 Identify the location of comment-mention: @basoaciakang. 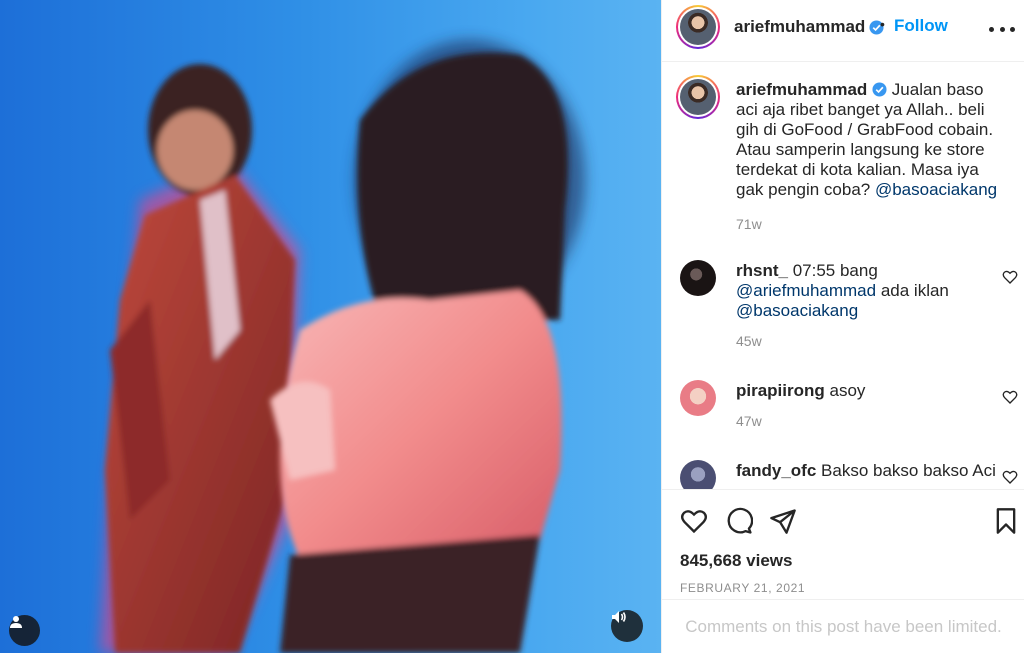
(797, 310).